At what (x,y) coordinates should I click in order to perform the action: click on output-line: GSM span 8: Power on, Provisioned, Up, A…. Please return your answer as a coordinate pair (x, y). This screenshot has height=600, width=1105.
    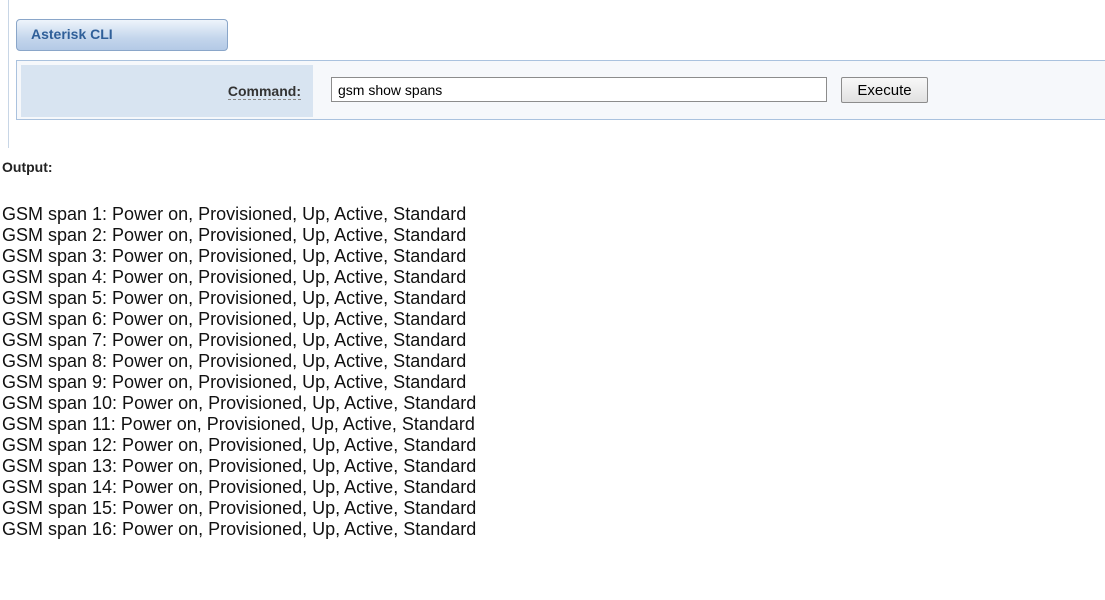
    Looking at the image, I should click on (234, 361).